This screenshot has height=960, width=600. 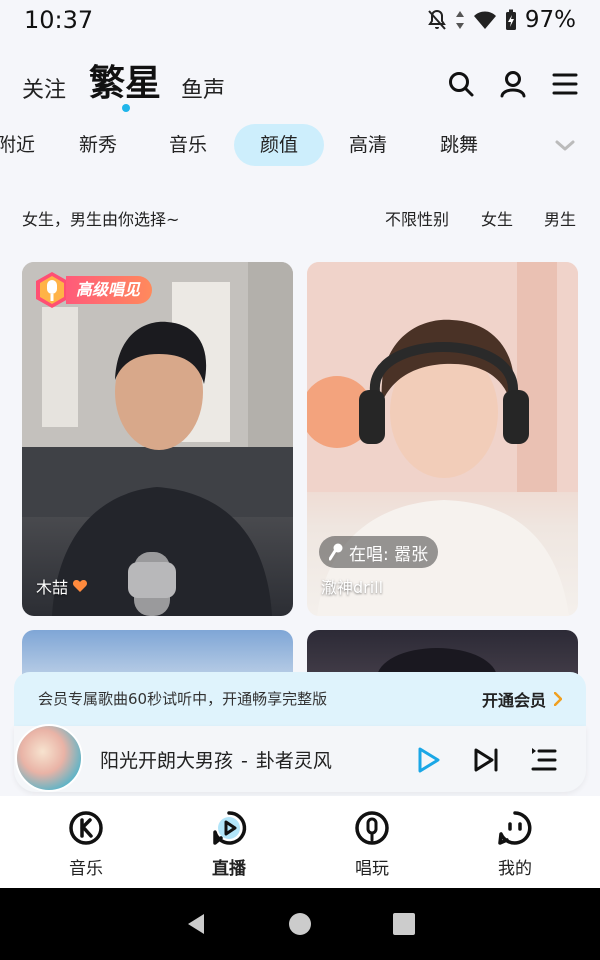 I want to click on category-bar: 附近 新秀 音乐 颜值 高清 跳舞, so click(x=300, y=146).